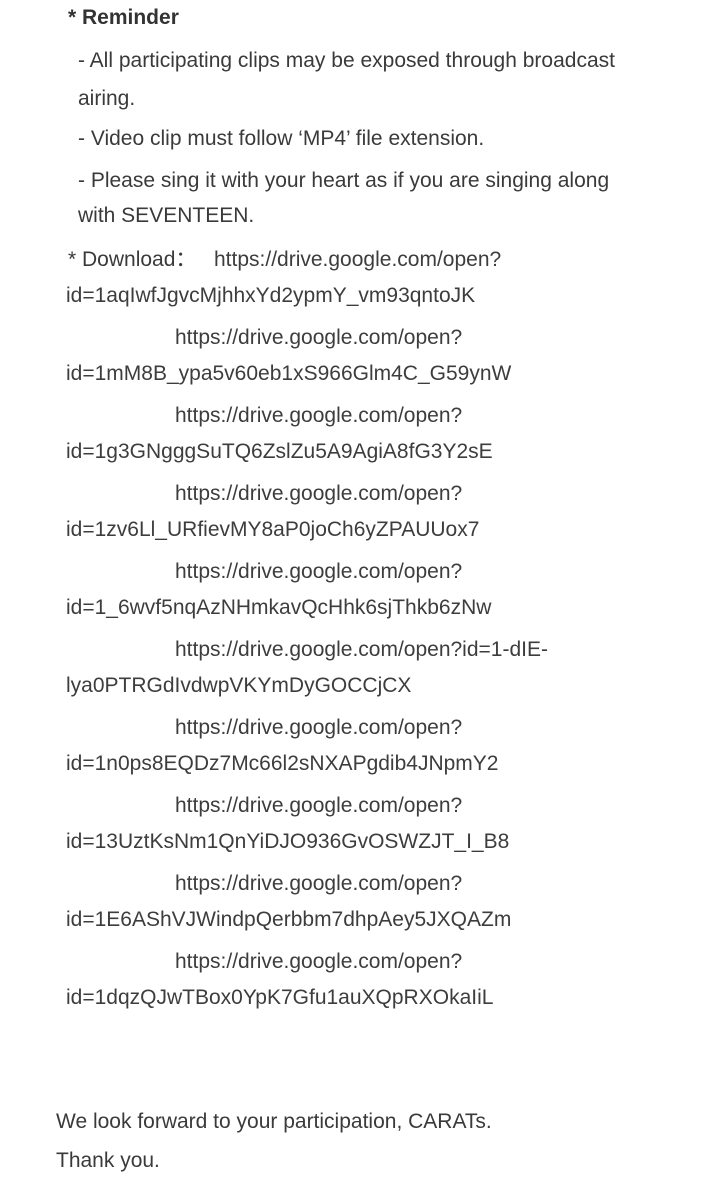  Describe the element at coordinates (279, 452) in the screenshot. I see `download-link-3-part-2: id=1g3GNgggSuTQ6ZslZu5A9AgiA8fG3Y2sE` at that location.